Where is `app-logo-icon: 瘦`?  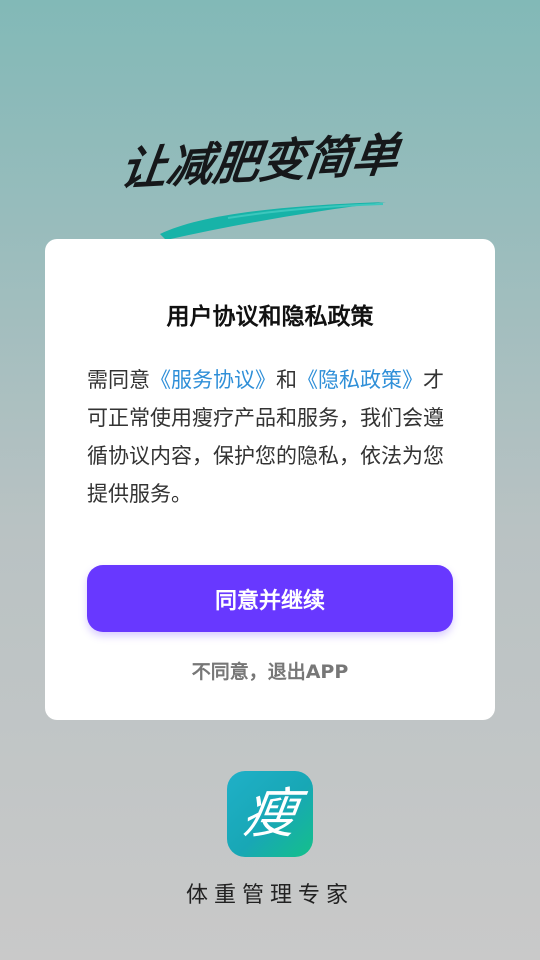 app-logo-icon: 瘦 is located at coordinates (270, 814).